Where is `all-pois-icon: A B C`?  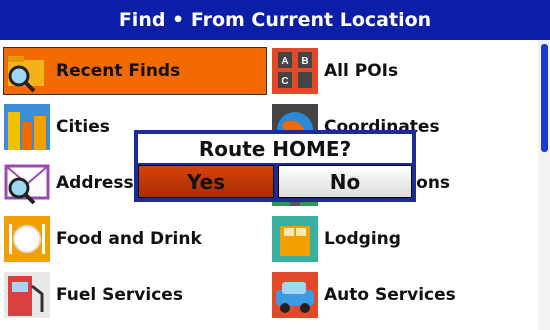
all-pois-icon: A B C is located at coordinates (295, 71).